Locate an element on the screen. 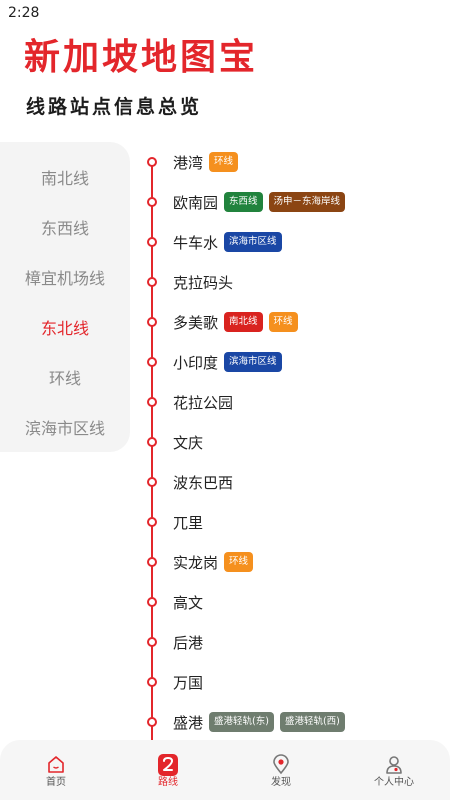 The width and height of the screenshot is (450, 800). interchange-line-badge: 南北线 is located at coordinates (243, 322).